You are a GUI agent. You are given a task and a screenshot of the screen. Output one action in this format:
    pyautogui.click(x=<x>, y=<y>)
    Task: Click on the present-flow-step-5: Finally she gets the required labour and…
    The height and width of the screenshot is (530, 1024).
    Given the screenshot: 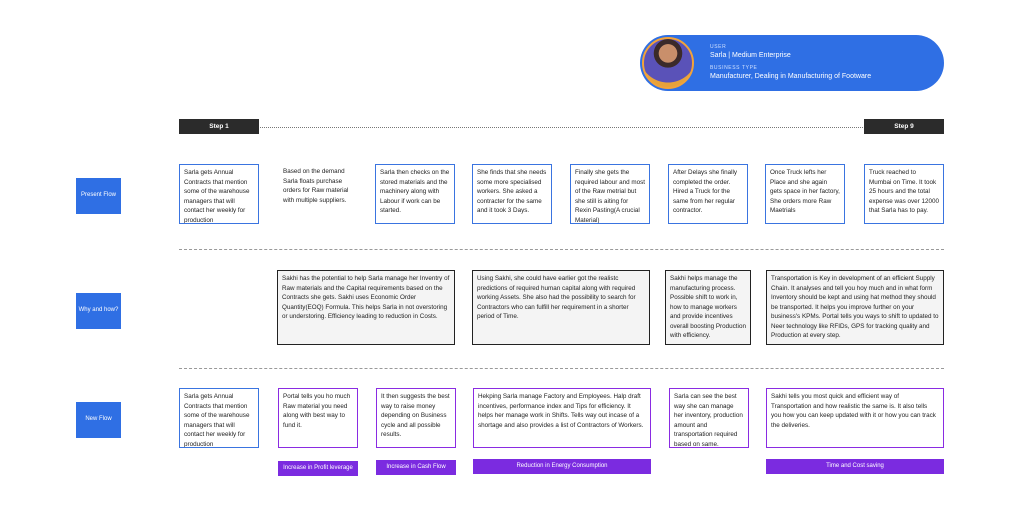 What is the action you would take?
    pyautogui.click(x=610, y=194)
    